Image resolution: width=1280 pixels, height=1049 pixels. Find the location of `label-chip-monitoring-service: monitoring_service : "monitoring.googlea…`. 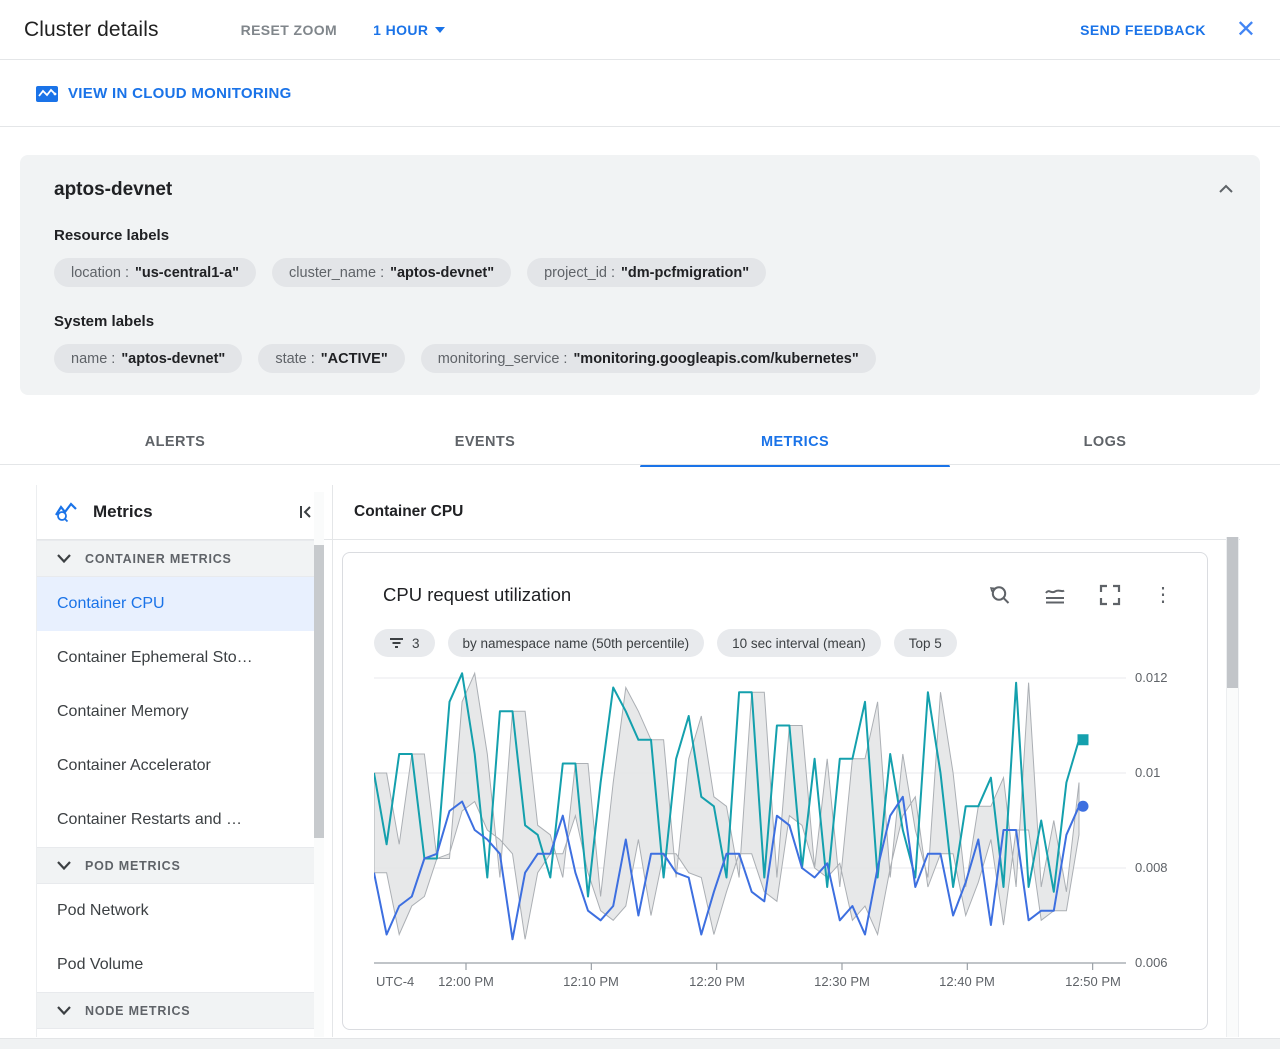

label-chip-monitoring-service: monitoring_service : "monitoring.googlea… is located at coordinates (648, 358).